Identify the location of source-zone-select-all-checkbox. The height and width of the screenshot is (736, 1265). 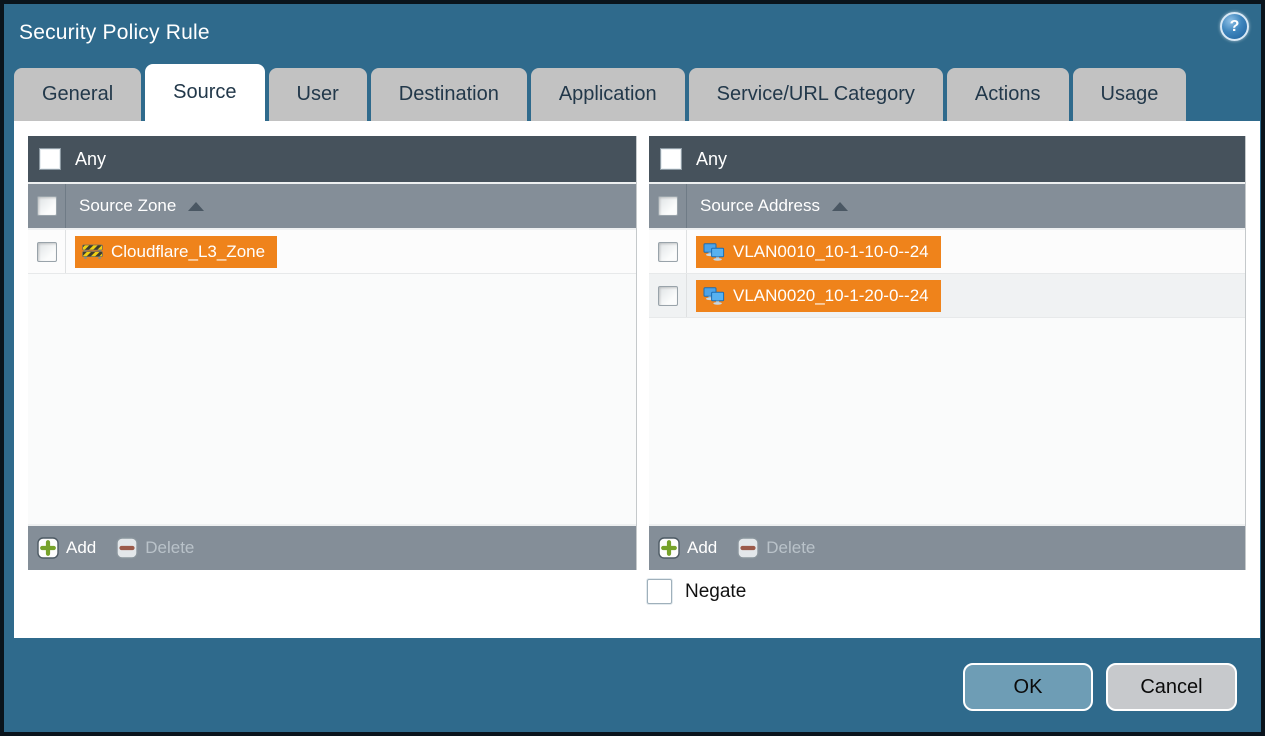
(46, 206).